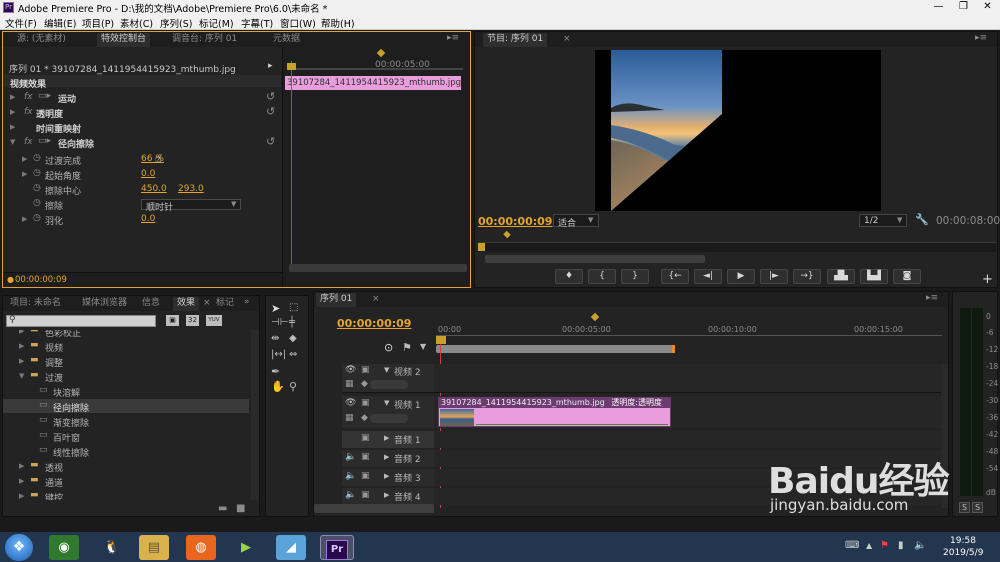  I want to click on qq-icon: 🐧, so click(112, 547).